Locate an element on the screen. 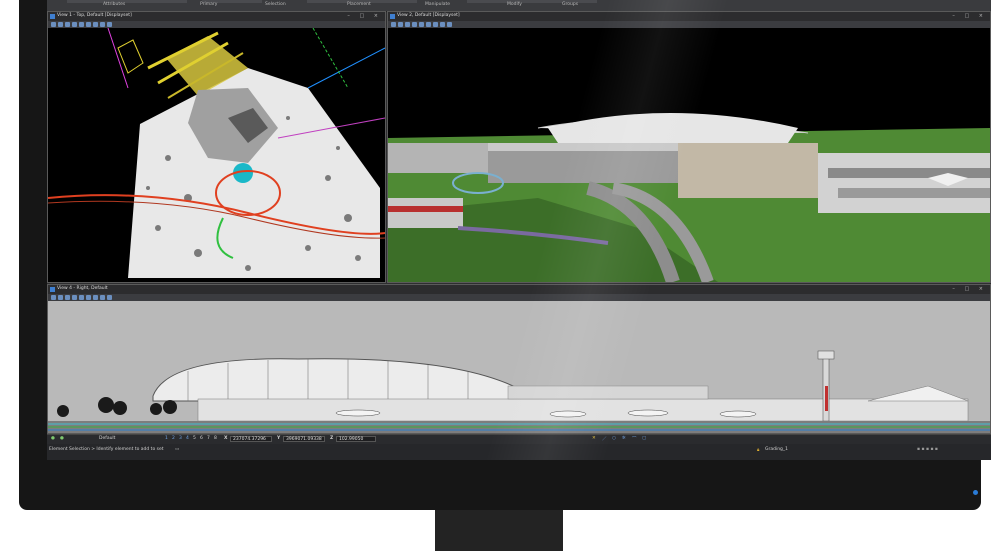 This screenshot has width=1000, height=551. view-toggle-6: 6 is located at coordinates (201, 438).